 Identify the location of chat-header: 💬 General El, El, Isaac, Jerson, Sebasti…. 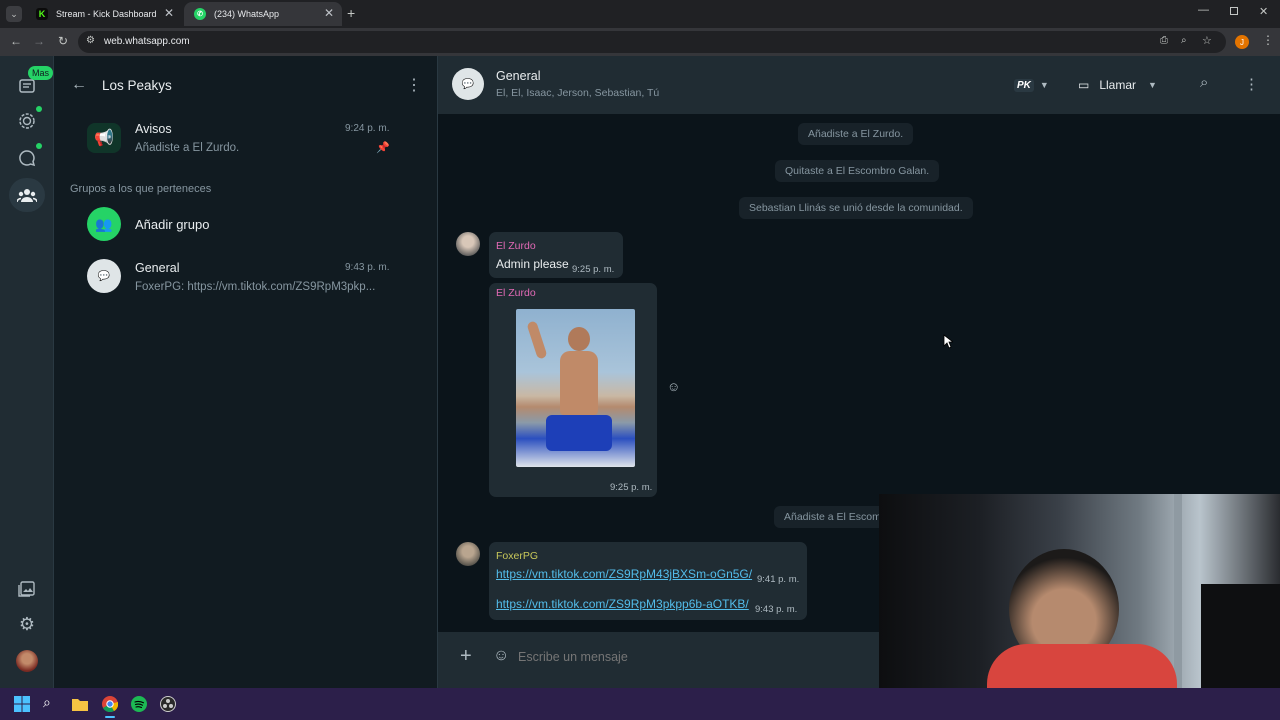
(859, 85).